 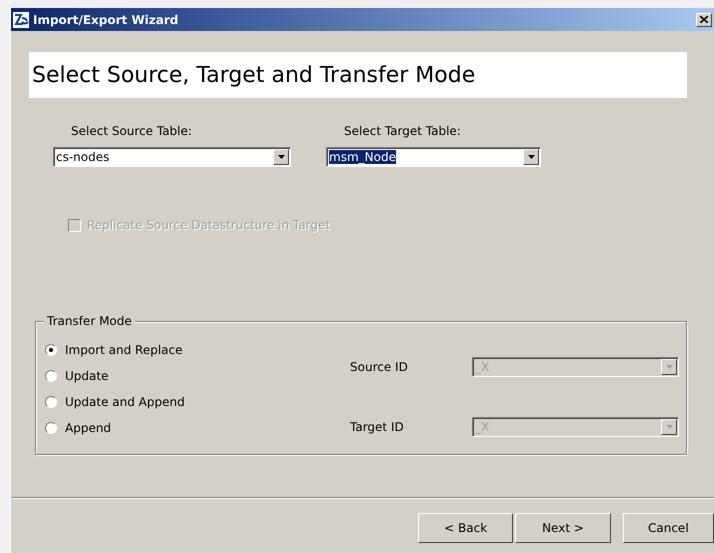 What do you see at coordinates (123, 349) in the screenshot?
I see `radio-label: Import and Replace` at bounding box center [123, 349].